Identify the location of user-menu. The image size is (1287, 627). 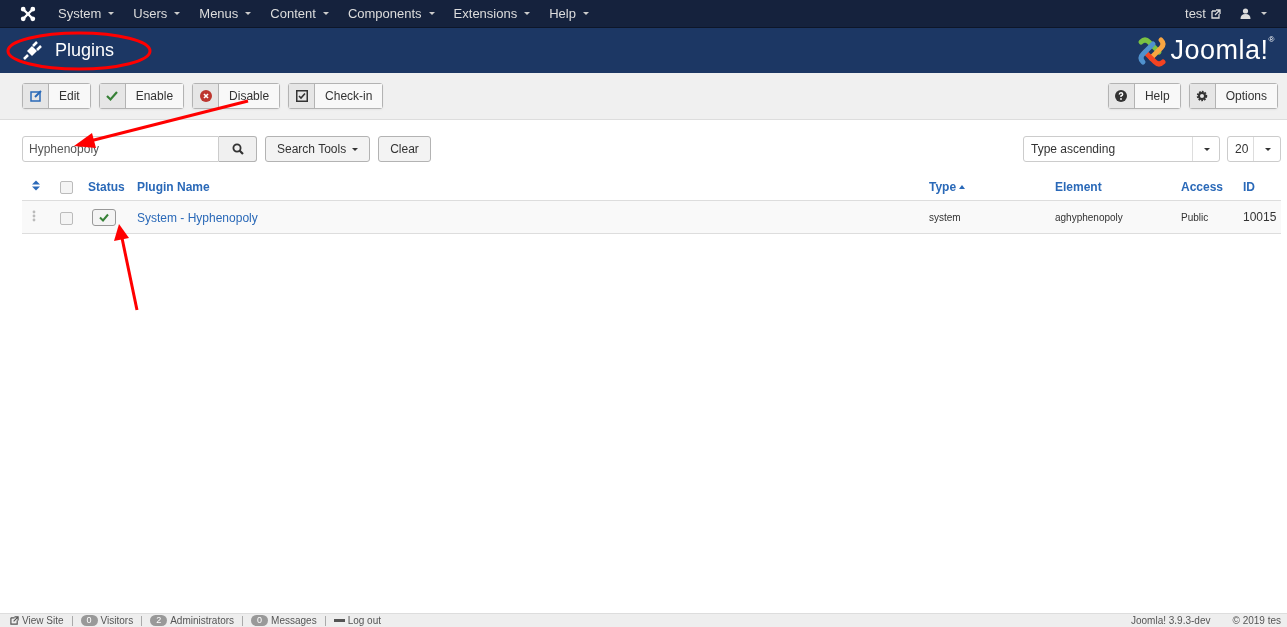
(1253, 13).